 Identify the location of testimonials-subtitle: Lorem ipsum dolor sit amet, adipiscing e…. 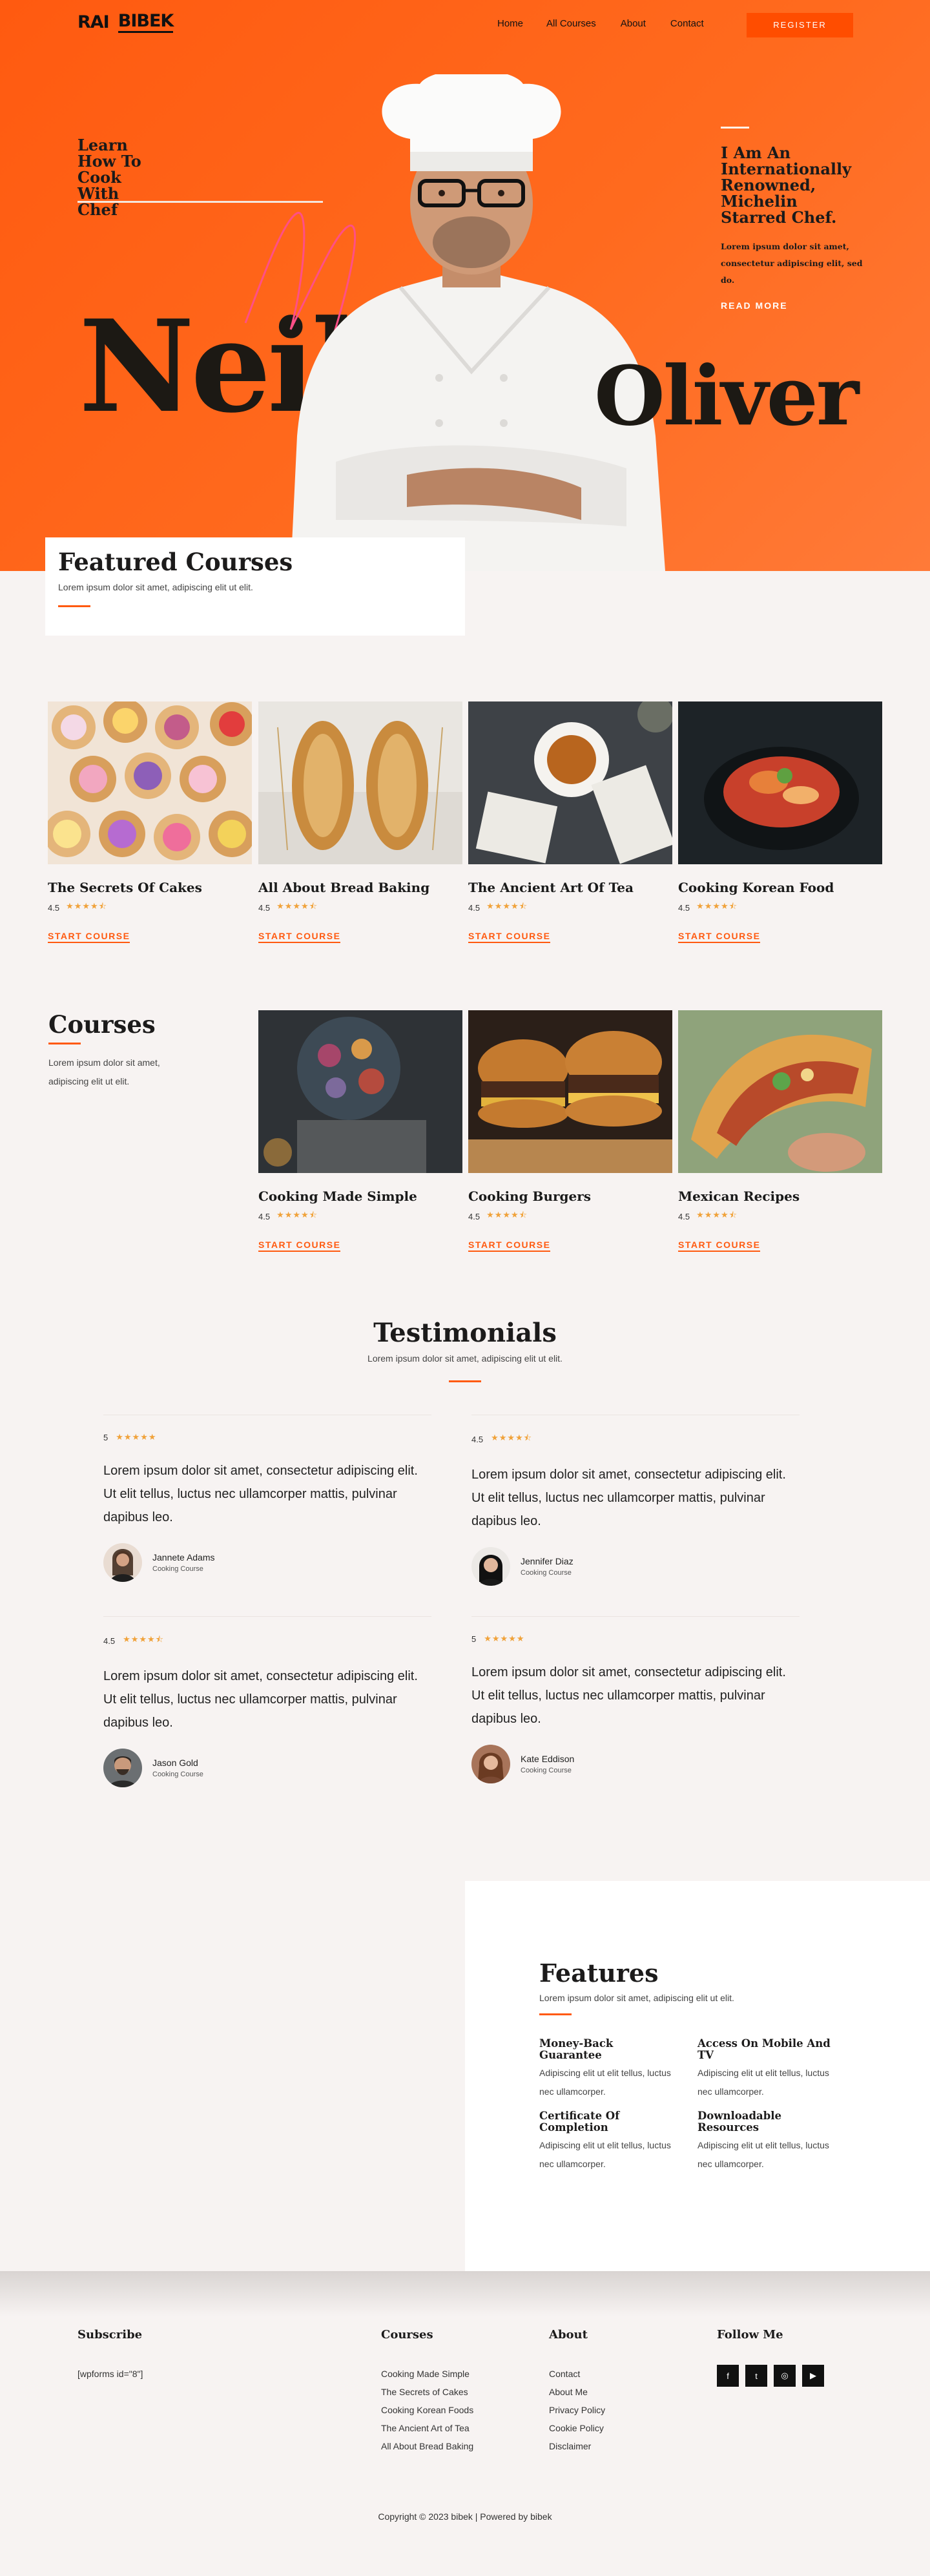
(465, 1358).